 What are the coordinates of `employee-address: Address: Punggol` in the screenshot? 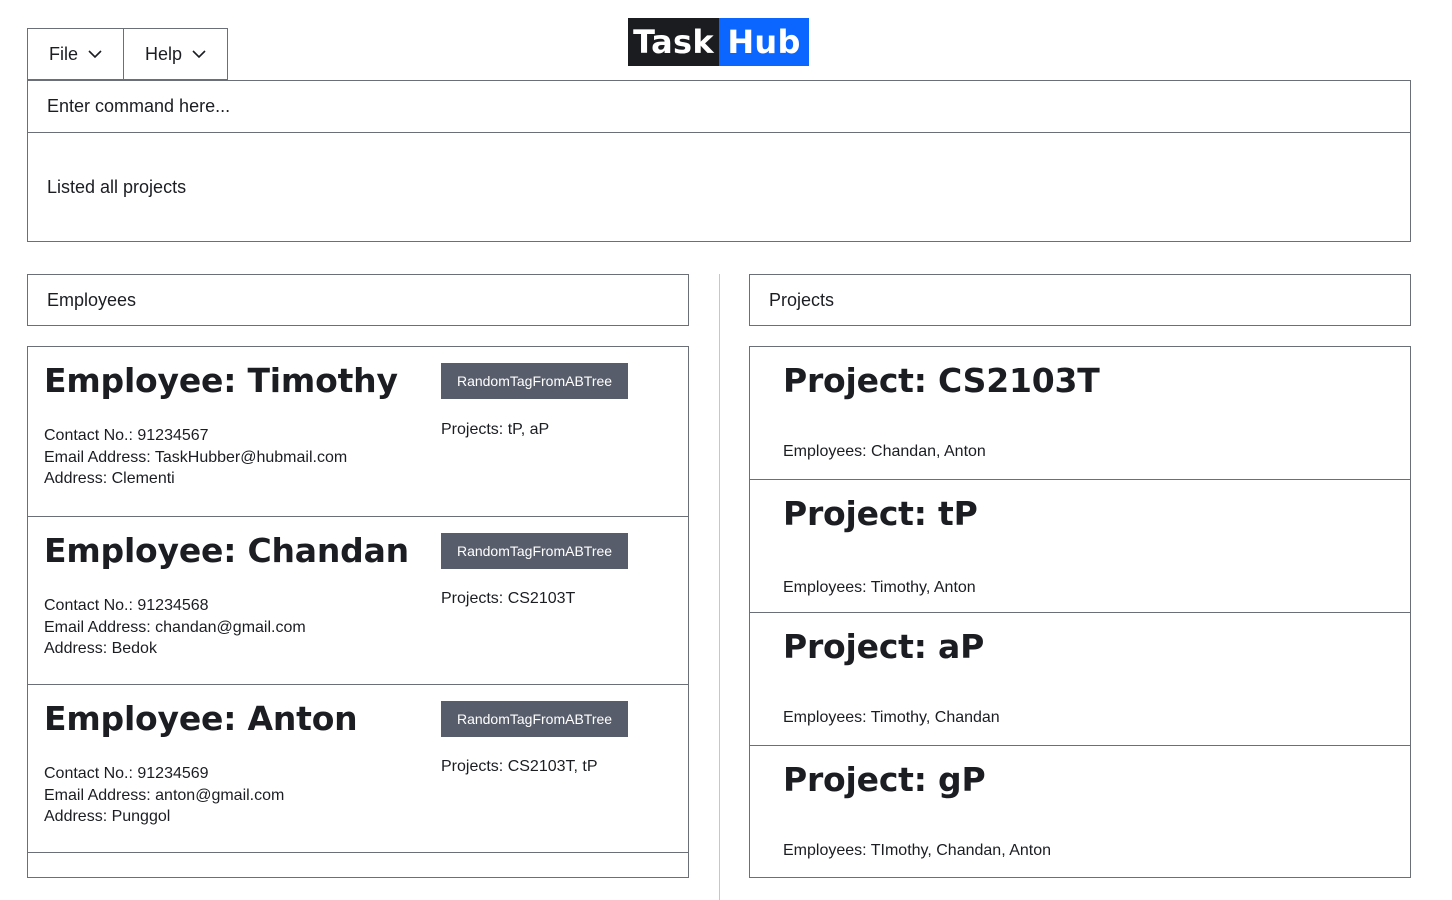 It's located at (107, 816).